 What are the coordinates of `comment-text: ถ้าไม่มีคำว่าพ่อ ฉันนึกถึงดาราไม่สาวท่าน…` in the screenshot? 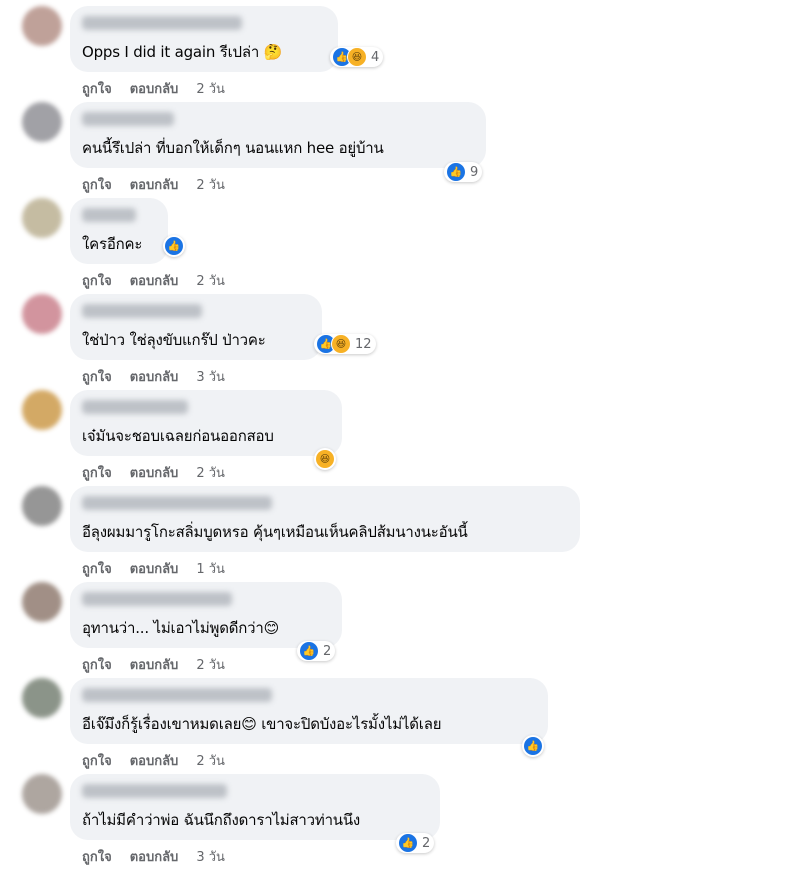 It's located at (221, 820).